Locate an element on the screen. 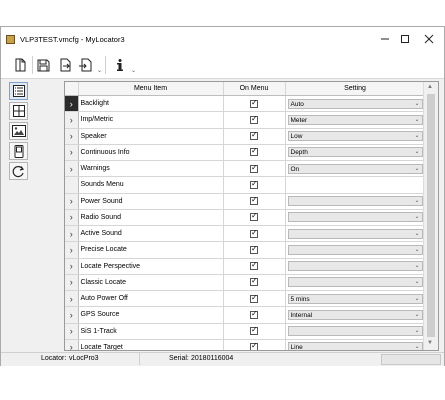 The height and width of the screenshot is (400, 445). scroll-down-icon: ▼ is located at coordinates (430, 343).